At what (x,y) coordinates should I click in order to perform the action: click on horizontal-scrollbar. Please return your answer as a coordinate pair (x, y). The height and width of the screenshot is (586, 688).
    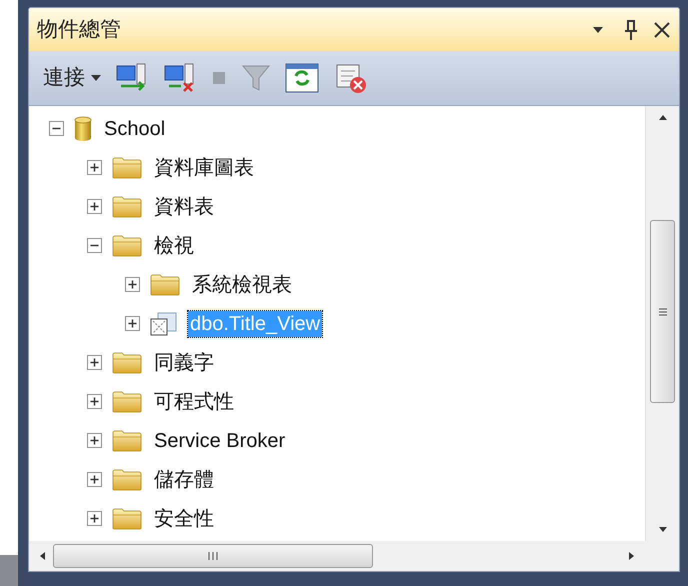
    Looking at the image, I should click on (337, 556).